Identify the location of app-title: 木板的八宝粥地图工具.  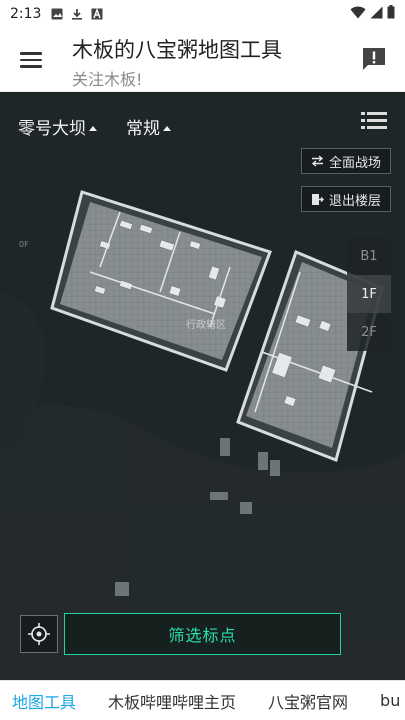
(177, 50).